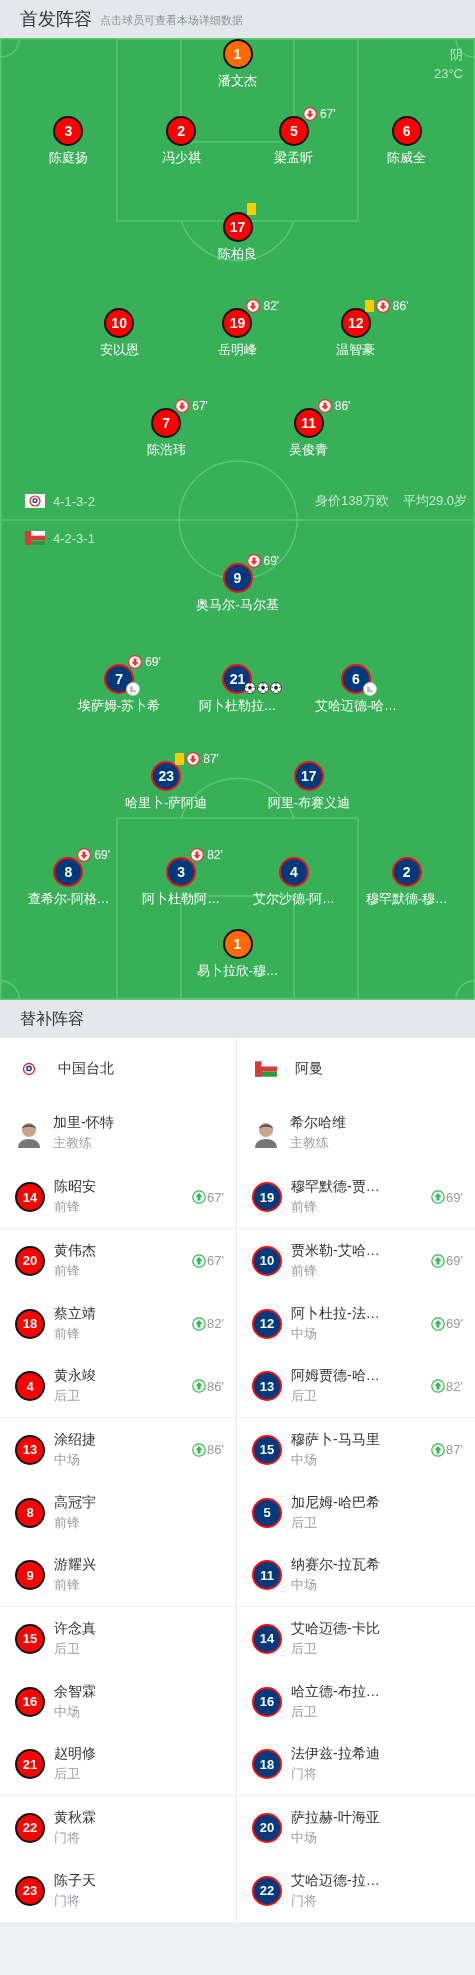  I want to click on player-name: 艾哈迈德-卡比, so click(335, 1628).